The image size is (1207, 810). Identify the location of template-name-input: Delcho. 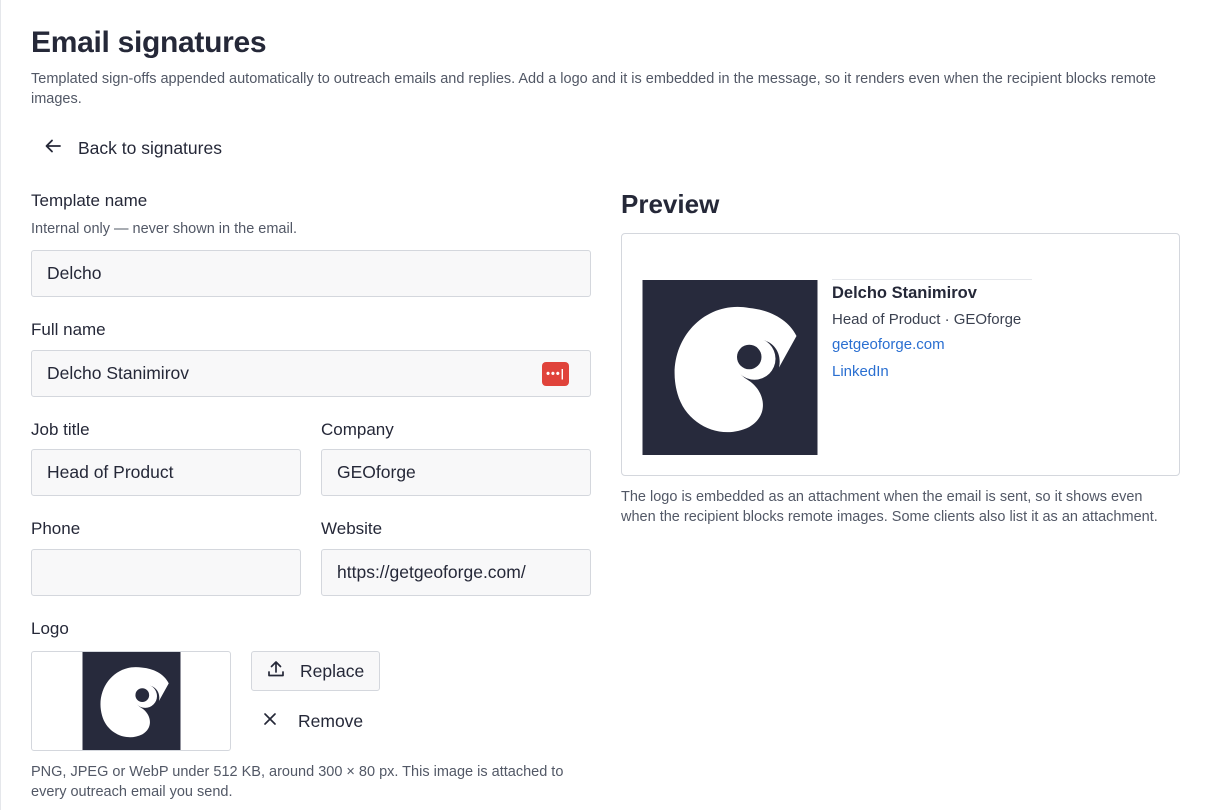
(311, 273).